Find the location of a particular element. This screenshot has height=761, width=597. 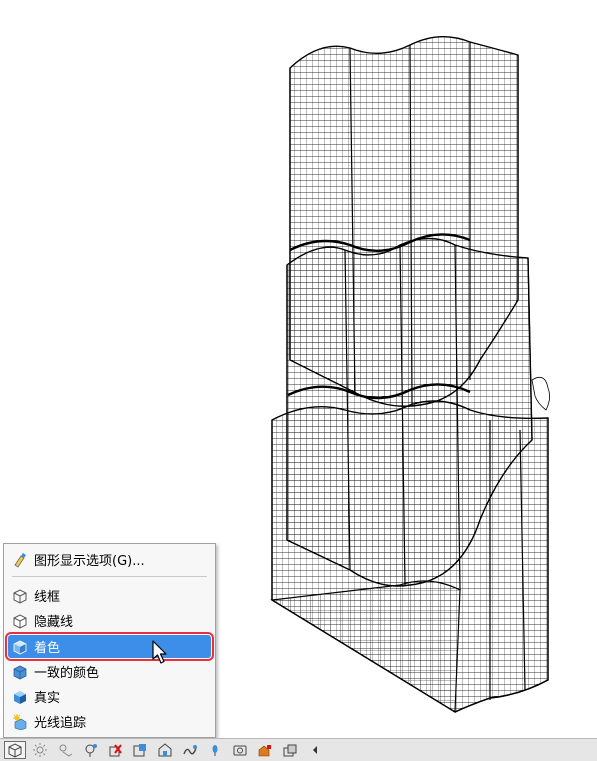

collapse-arrow-icon is located at coordinates (315, 750).